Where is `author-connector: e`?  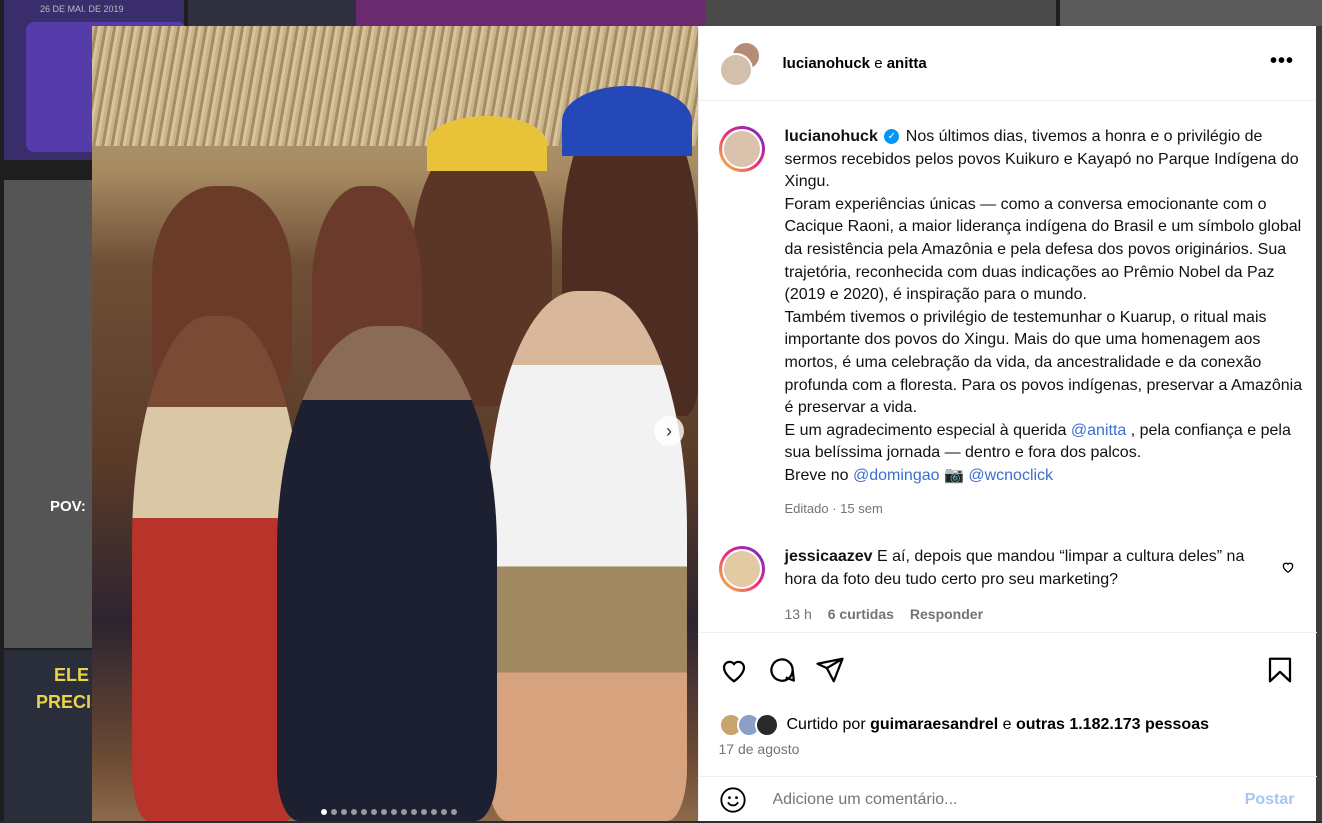
author-connector: e is located at coordinates (878, 63).